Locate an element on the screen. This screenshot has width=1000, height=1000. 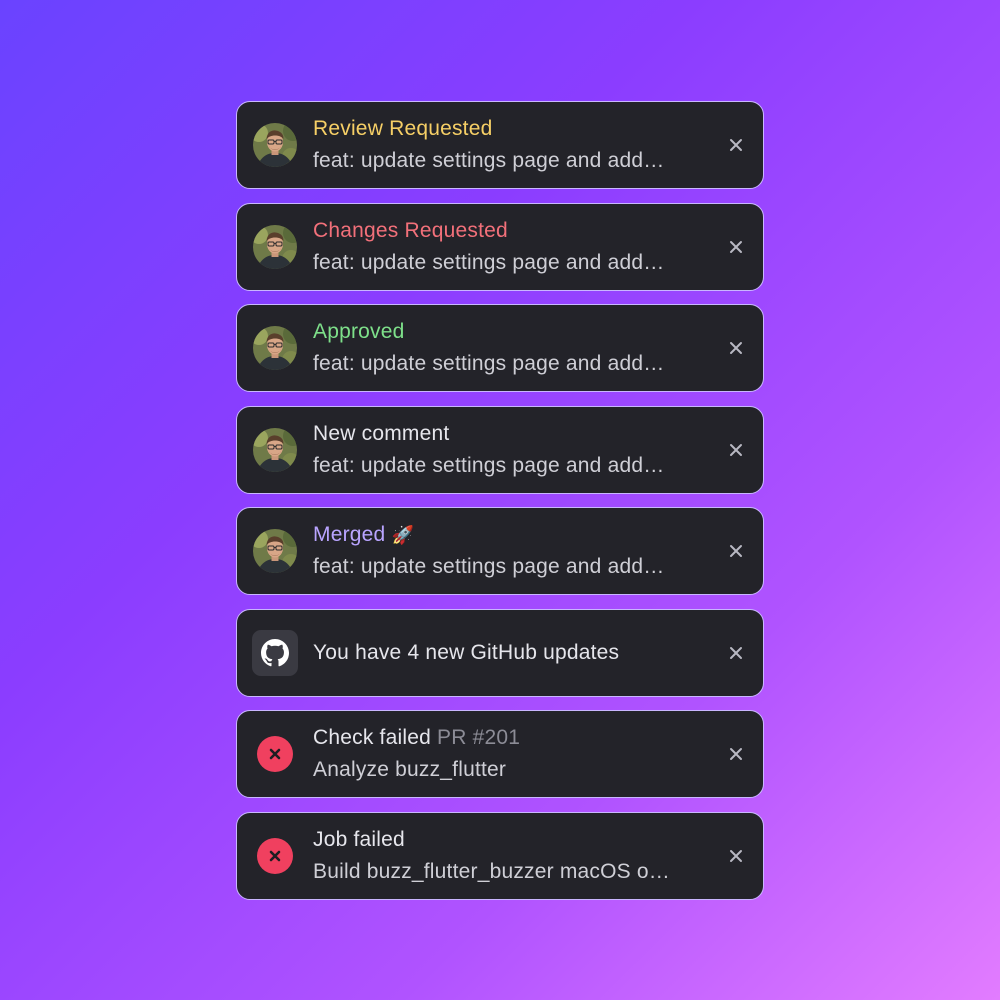
notification-message: You have 4 new GitHub updates is located at coordinates (466, 652).